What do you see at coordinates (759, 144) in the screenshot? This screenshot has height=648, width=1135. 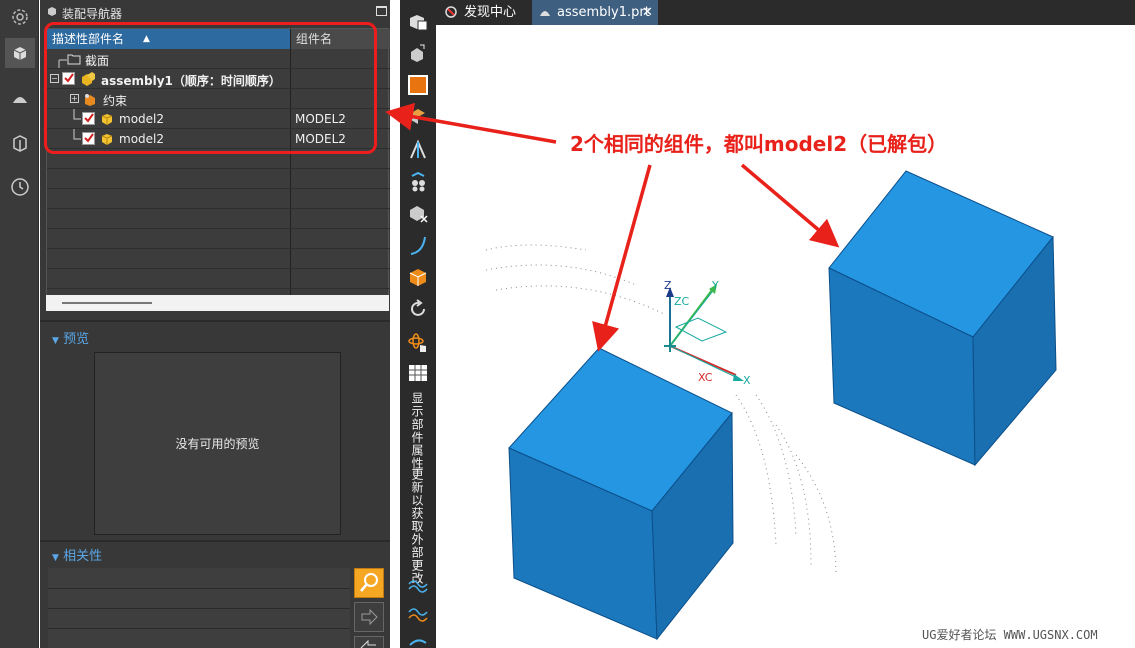 I see `annotation-text: 2个相同的组件，都叫model2（已解包）` at bounding box center [759, 144].